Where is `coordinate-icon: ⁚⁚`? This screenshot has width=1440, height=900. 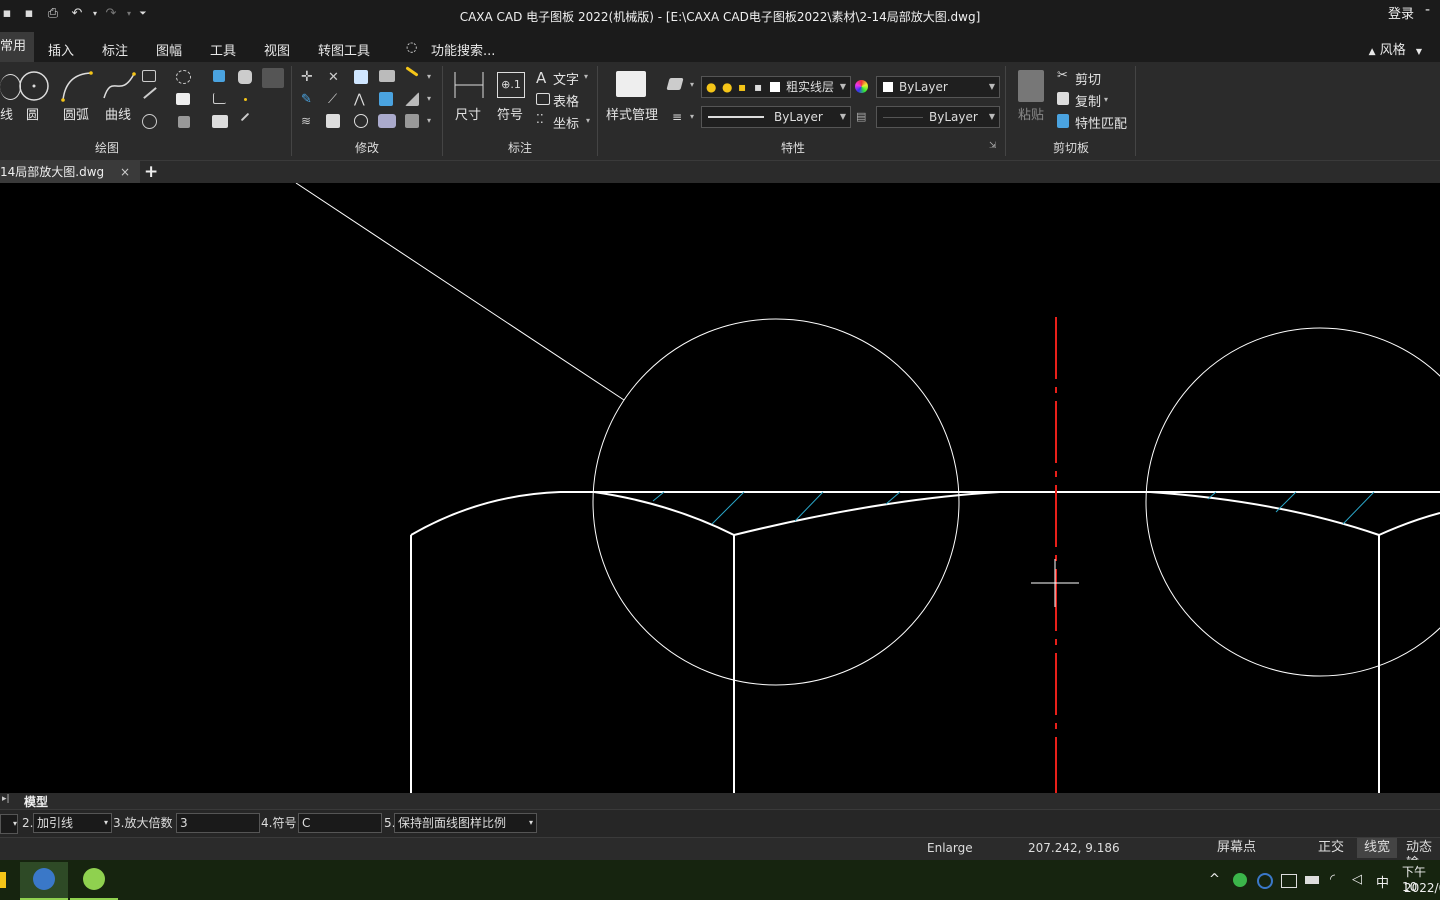
coordinate-icon: ⁚⁚ is located at coordinates (540, 119).